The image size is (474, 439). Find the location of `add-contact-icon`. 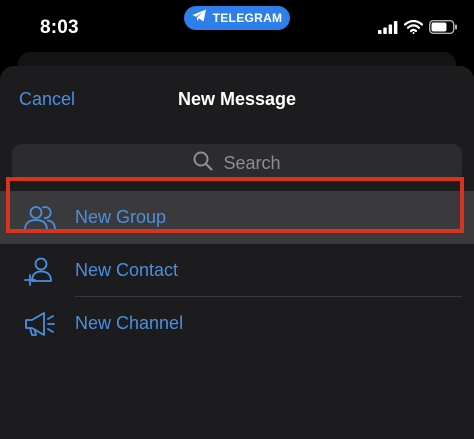

add-contact-icon is located at coordinates (40, 271).